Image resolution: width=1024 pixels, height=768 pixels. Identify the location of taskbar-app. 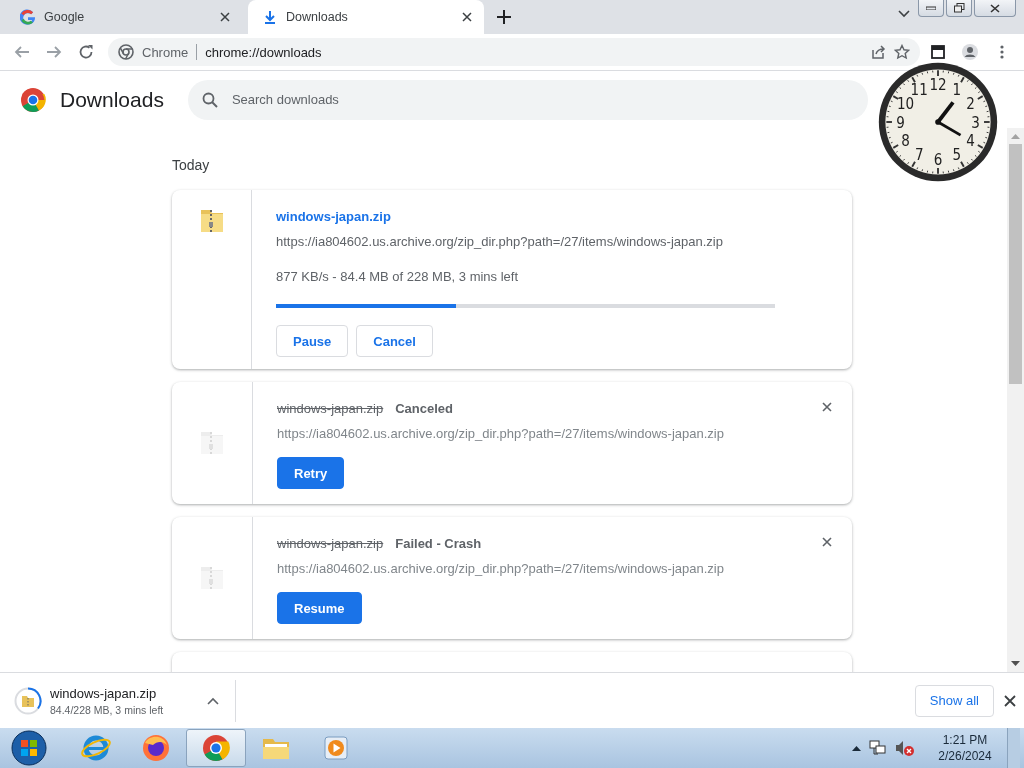
(216, 748).